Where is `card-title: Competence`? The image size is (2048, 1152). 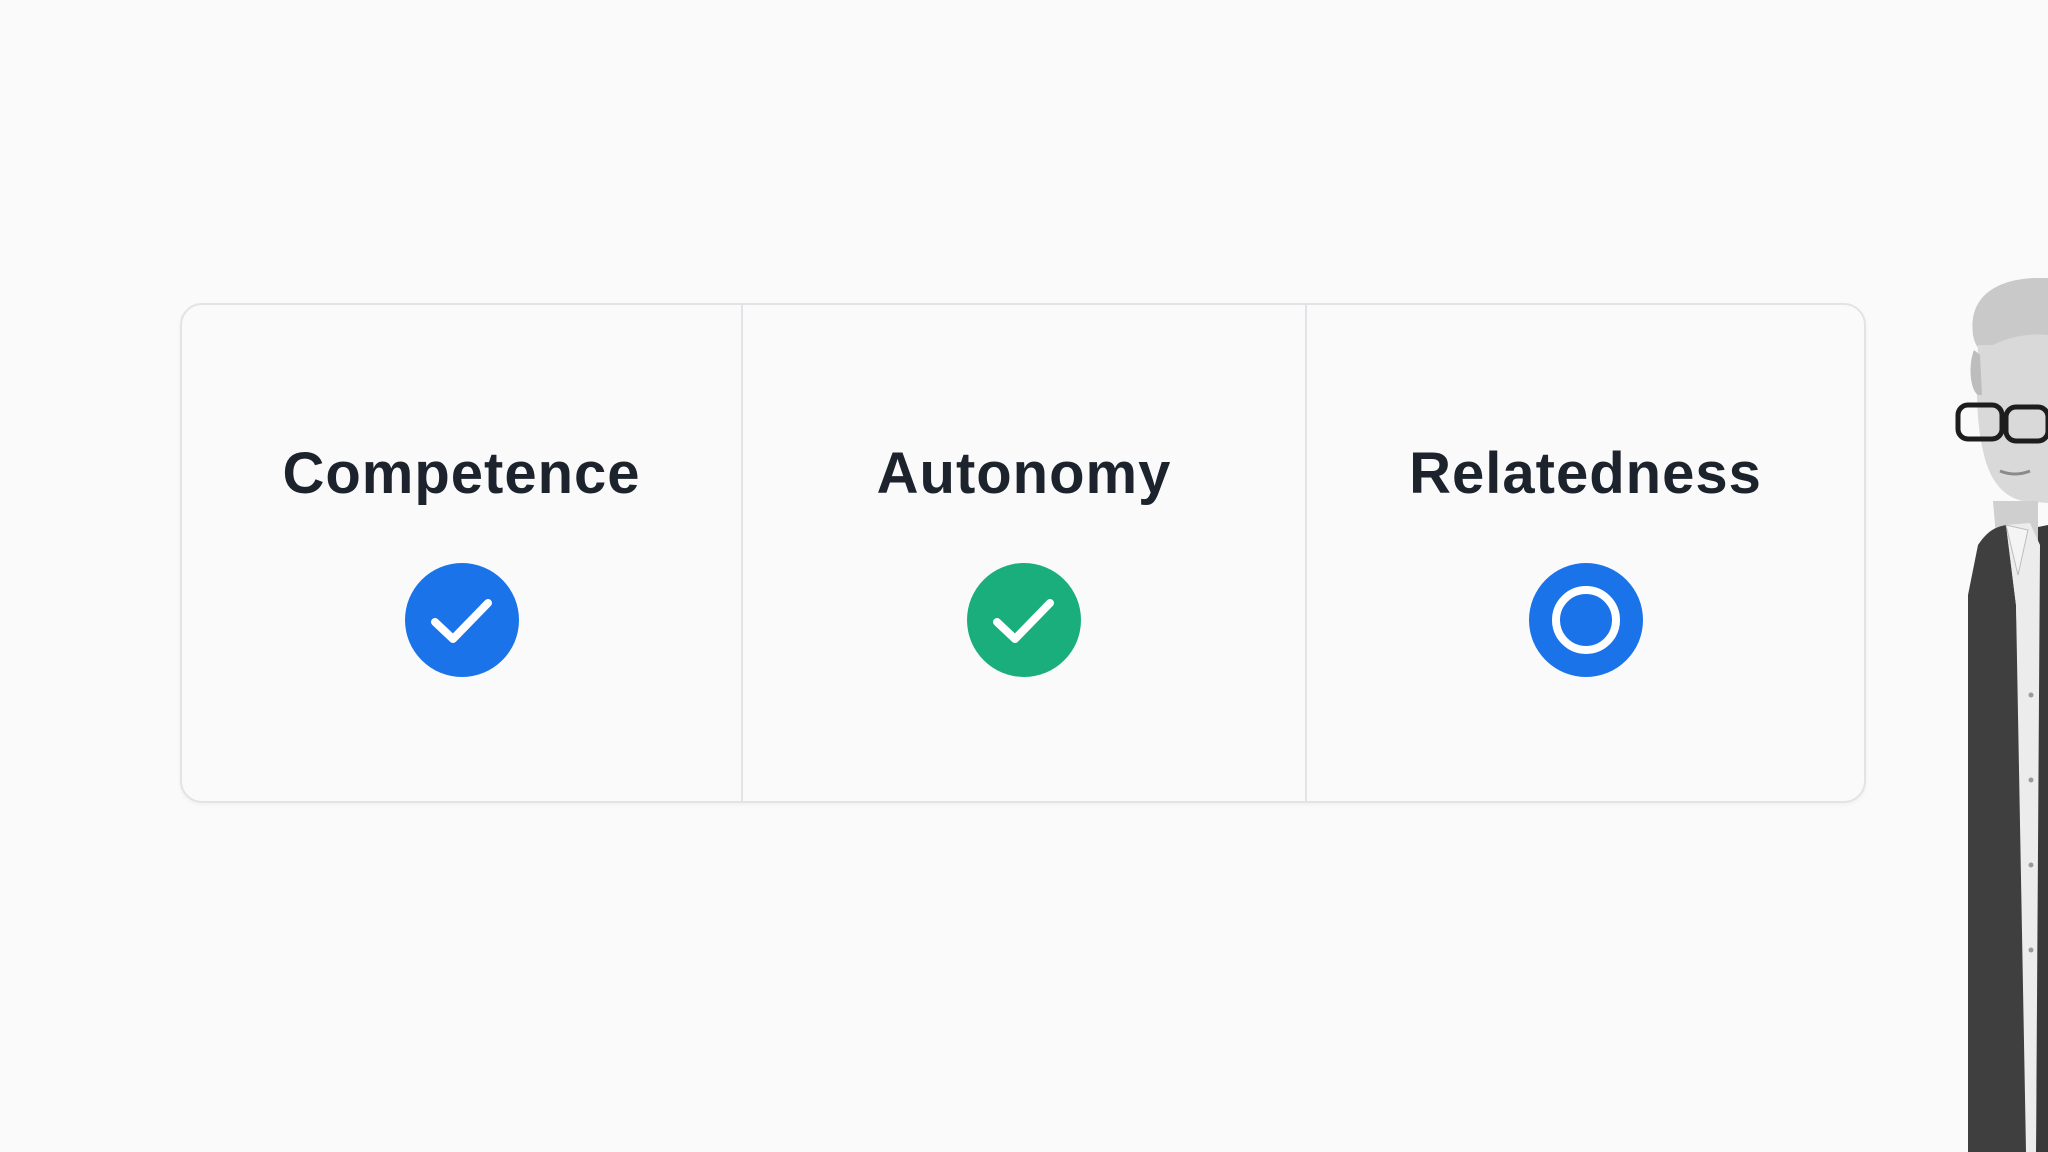
card-title: Competence is located at coordinates (461, 473).